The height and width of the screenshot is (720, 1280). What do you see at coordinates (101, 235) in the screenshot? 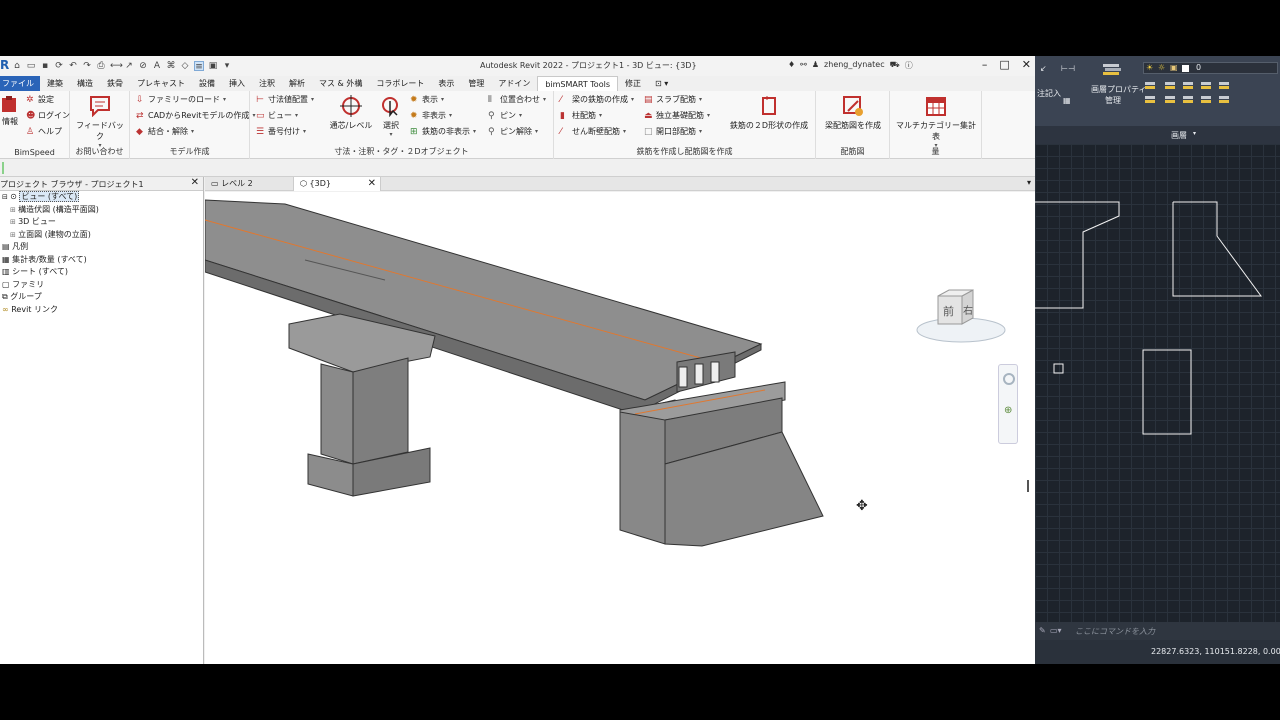
I see `tree-item-elevations: ⊞ 立面図 (建物の立面)` at bounding box center [101, 235].